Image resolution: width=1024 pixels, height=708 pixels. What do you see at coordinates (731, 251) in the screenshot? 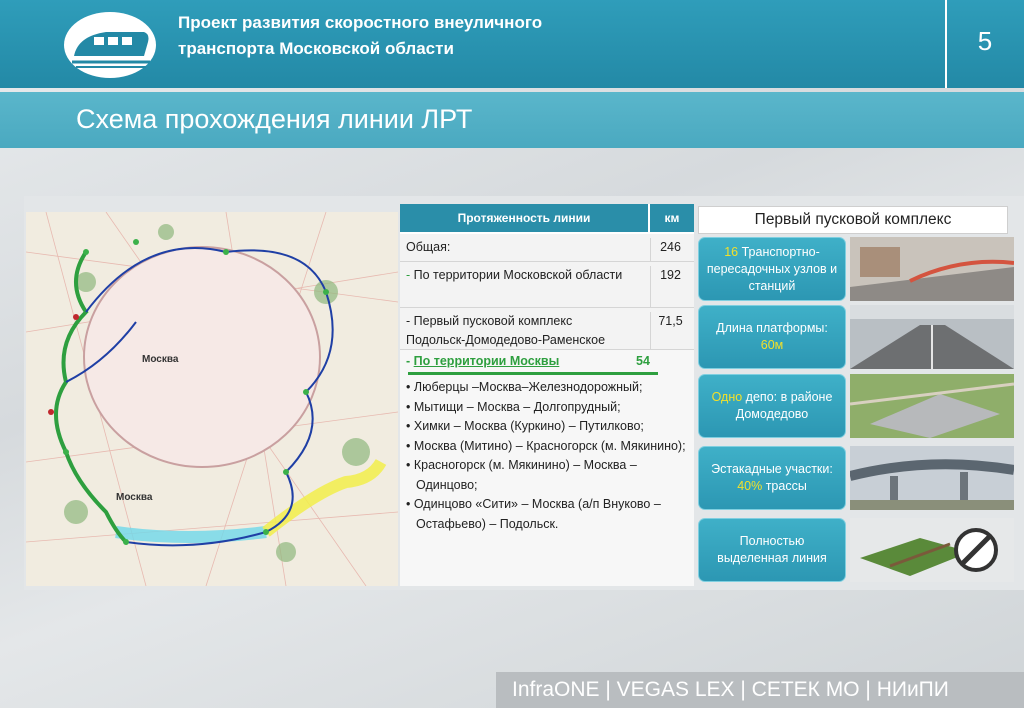
I see `feature-highlight: 16` at bounding box center [731, 251].